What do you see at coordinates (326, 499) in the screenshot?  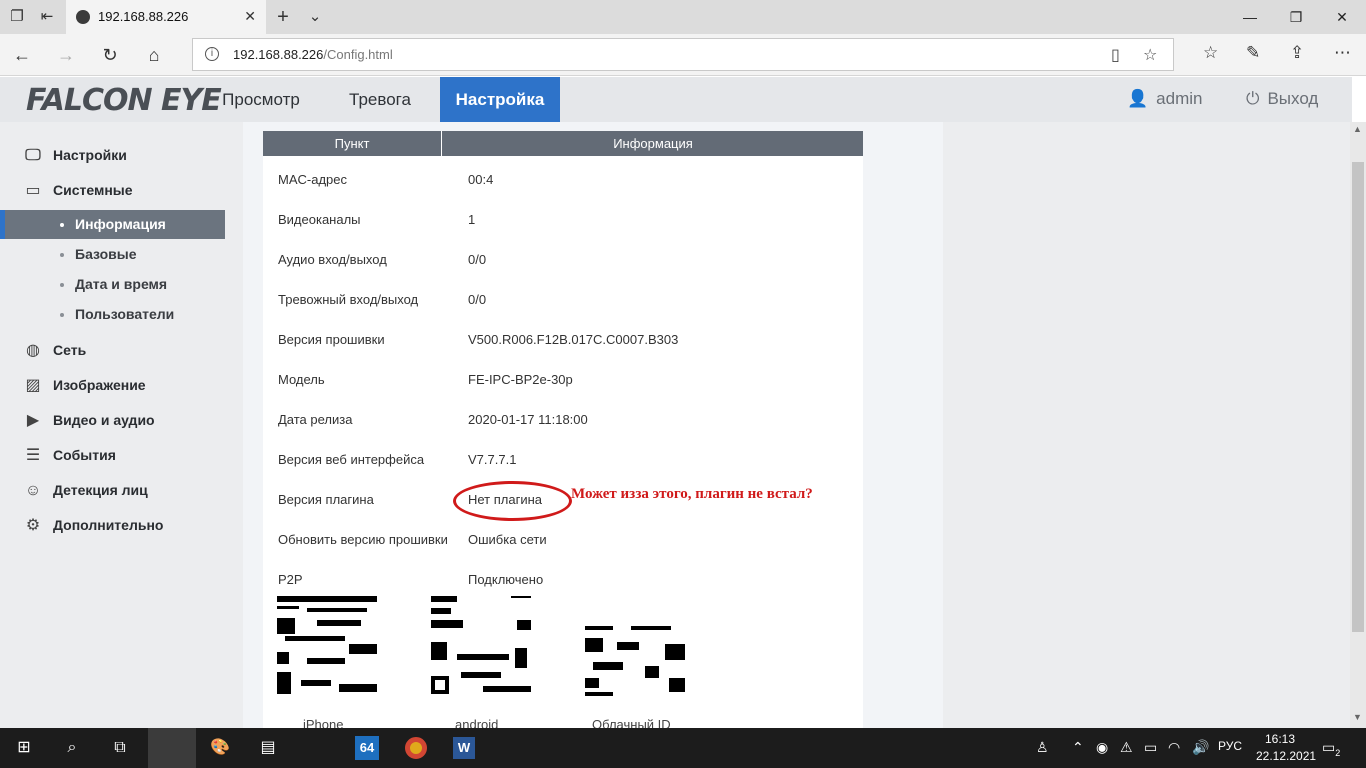 I see `label-plugin-version: Версия плагина` at bounding box center [326, 499].